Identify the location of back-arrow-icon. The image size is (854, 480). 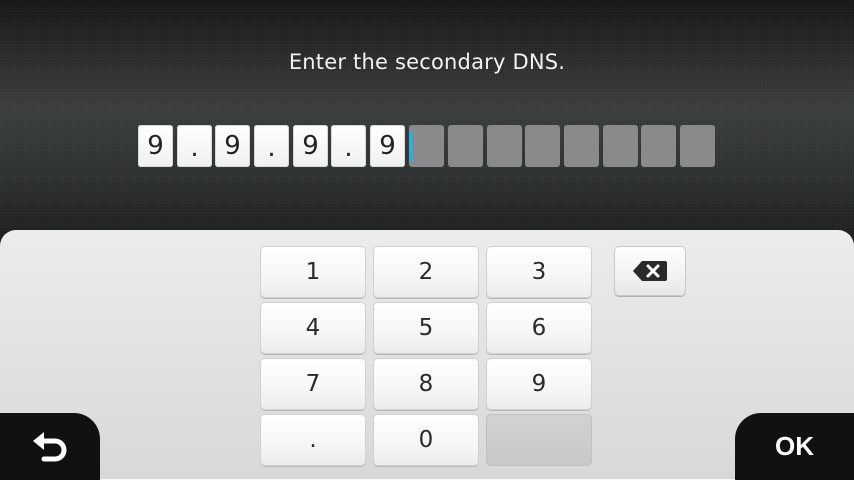
(50, 446).